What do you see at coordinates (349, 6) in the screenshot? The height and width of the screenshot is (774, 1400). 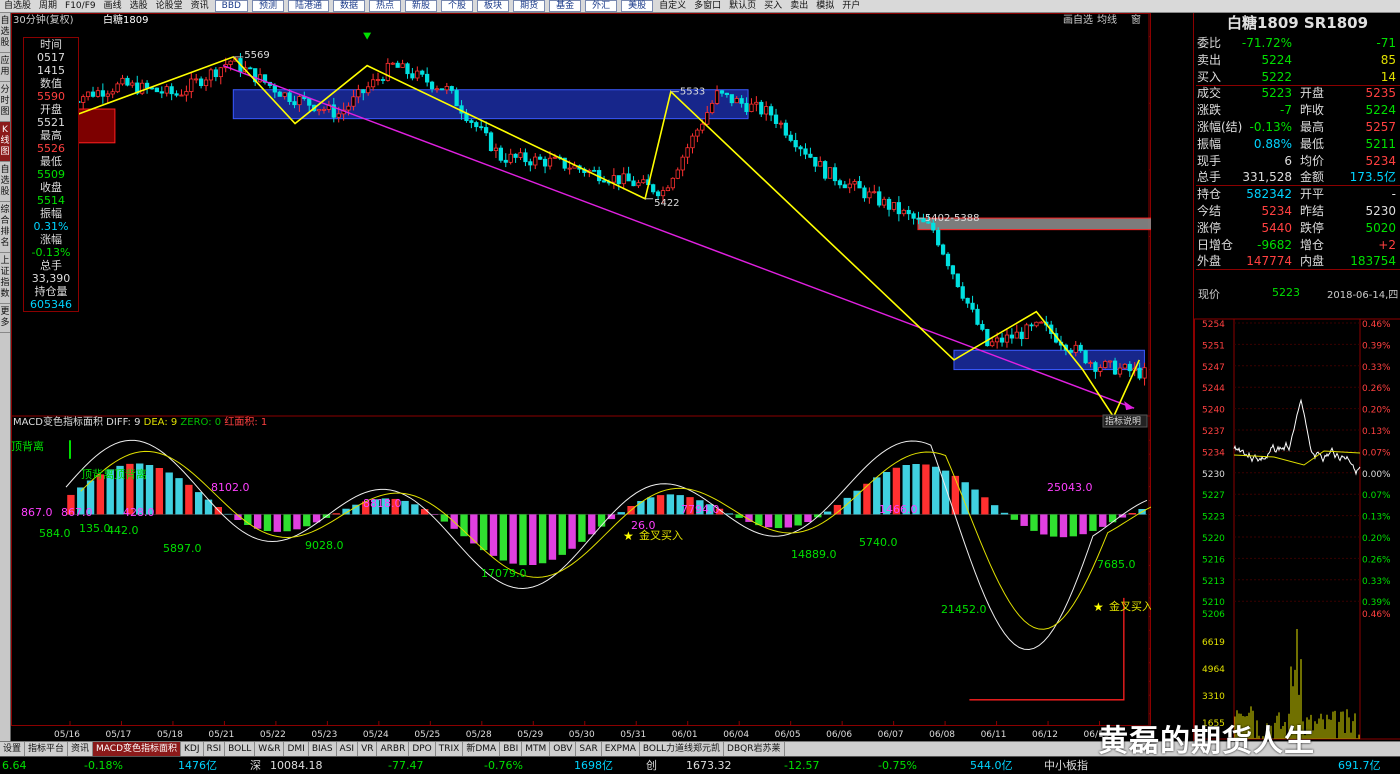 I see `top-button-3: 数据` at bounding box center [349, 6].